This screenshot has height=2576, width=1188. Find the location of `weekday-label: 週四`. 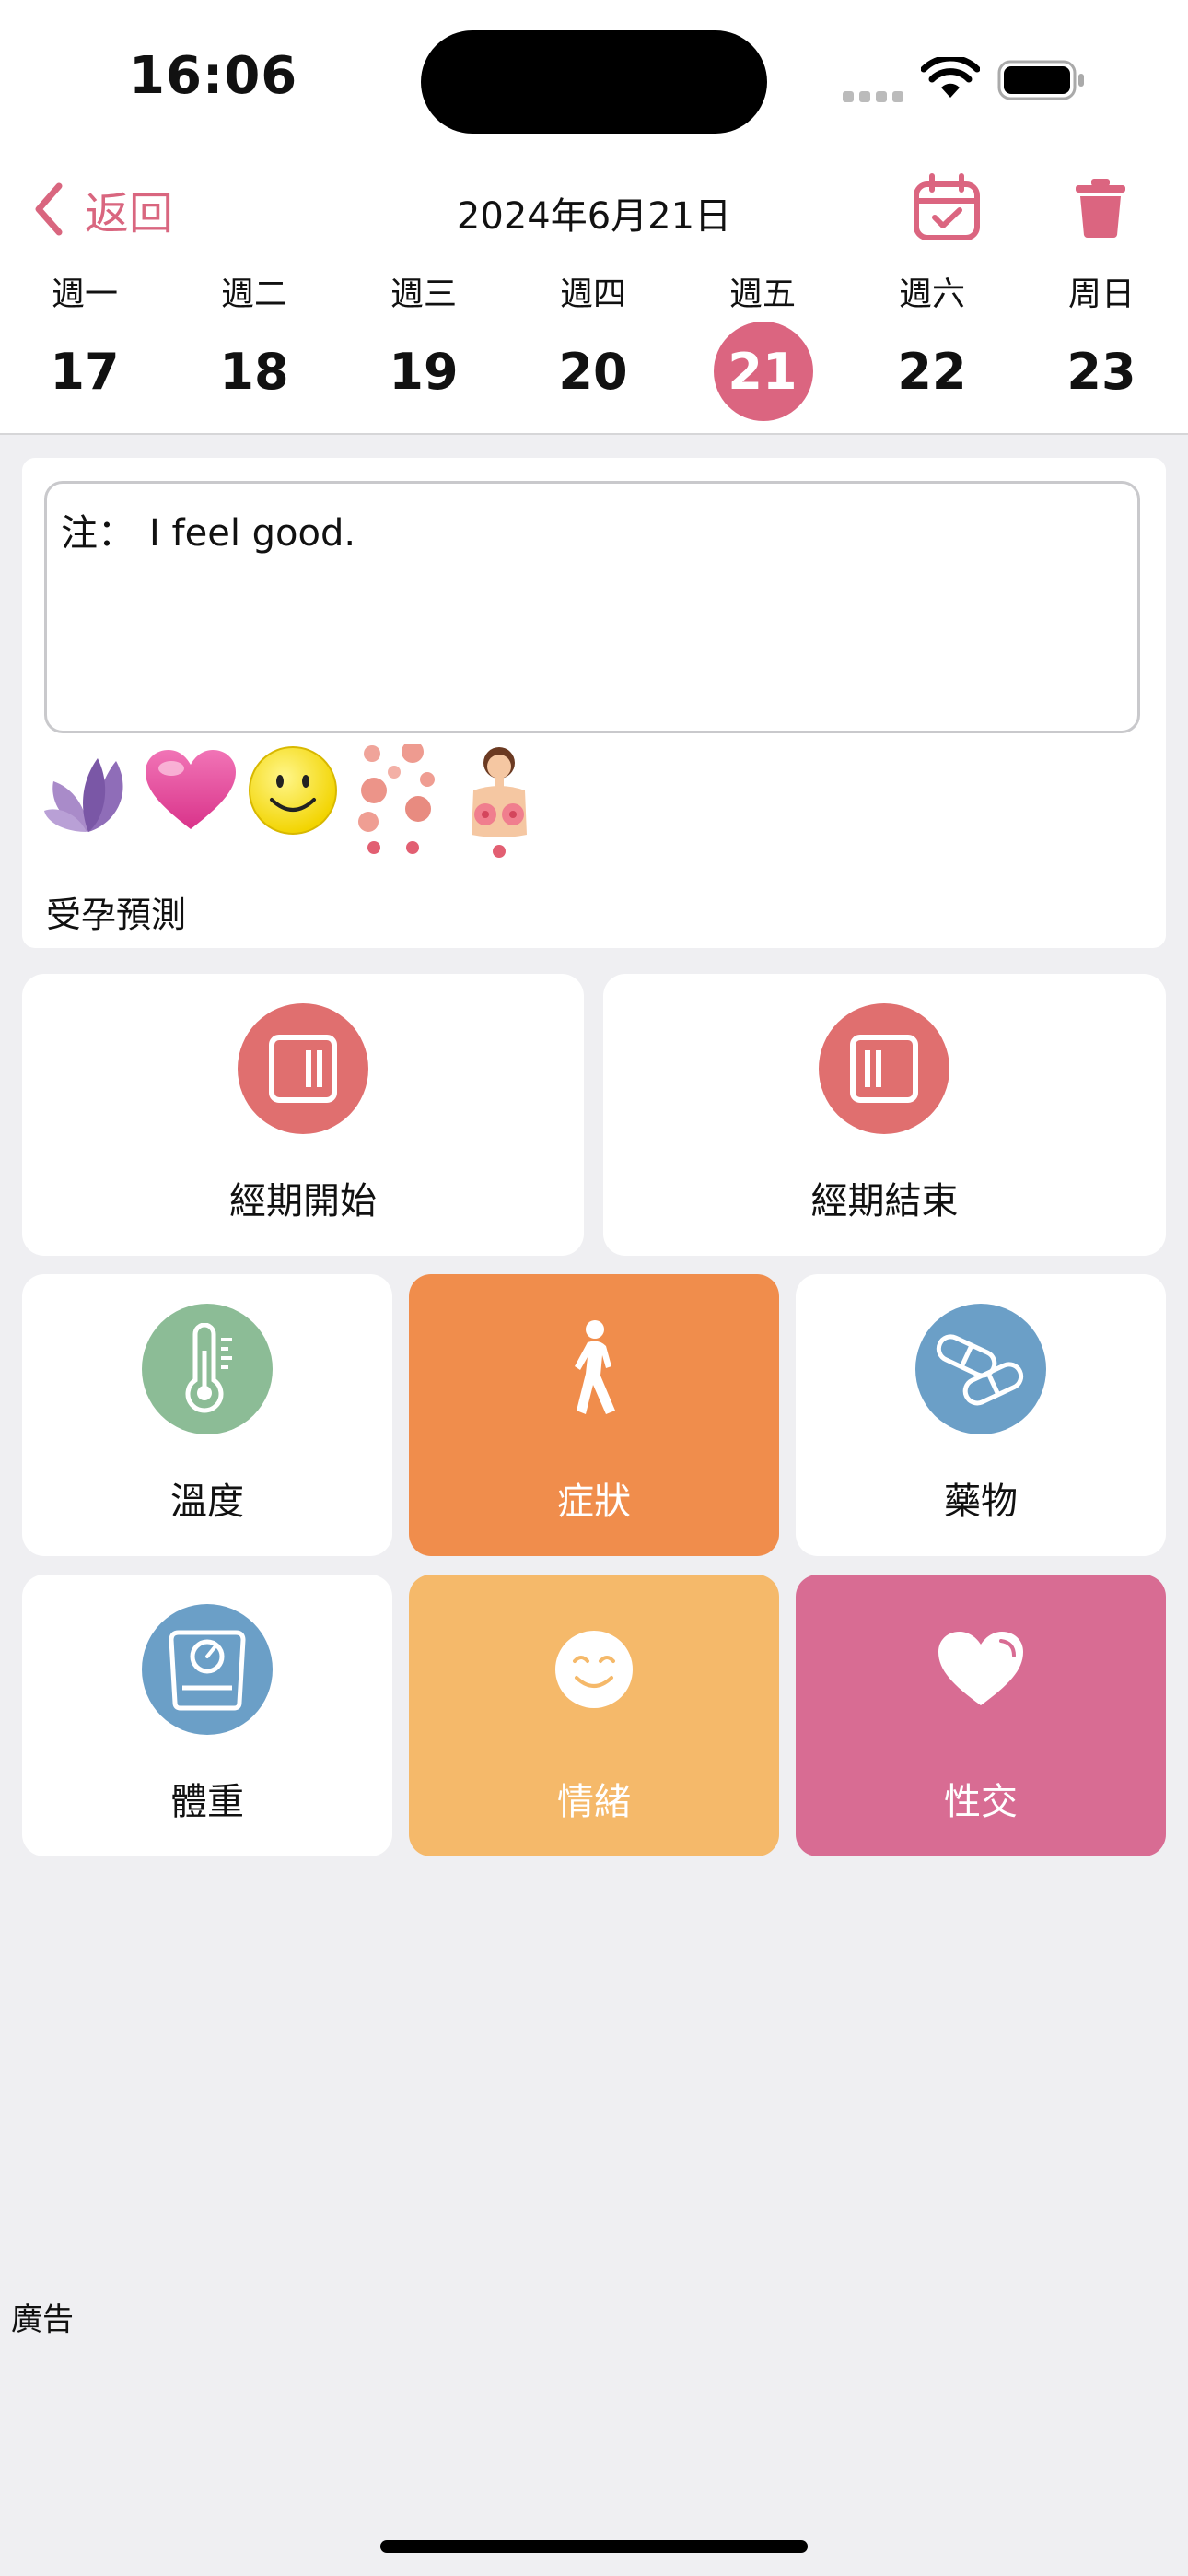

weekday-label: 週四 is located at coordinates (592, 294).